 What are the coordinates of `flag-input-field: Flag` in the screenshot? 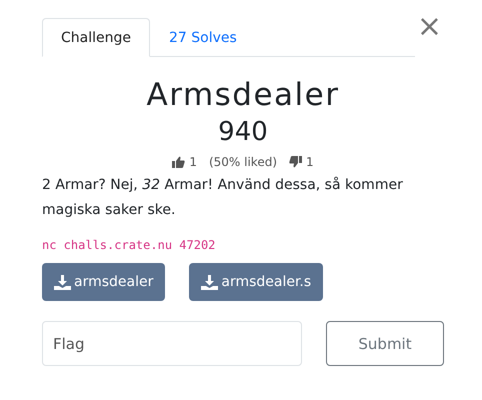 It's located at (172, 343).